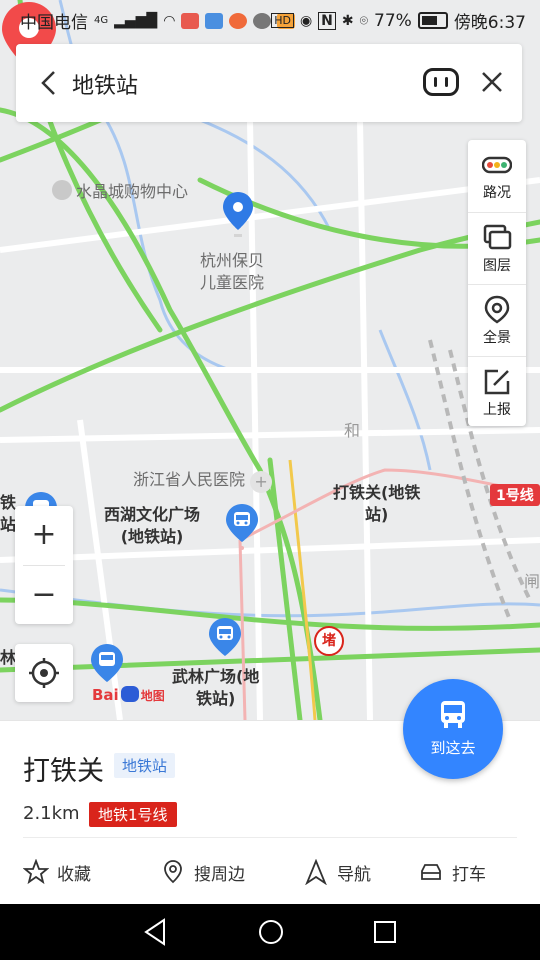 This screenshot has height=960, width=540. Describe the element at coordinates (190, 20) in the screenshot. I see `mic-app-icon` at that location.